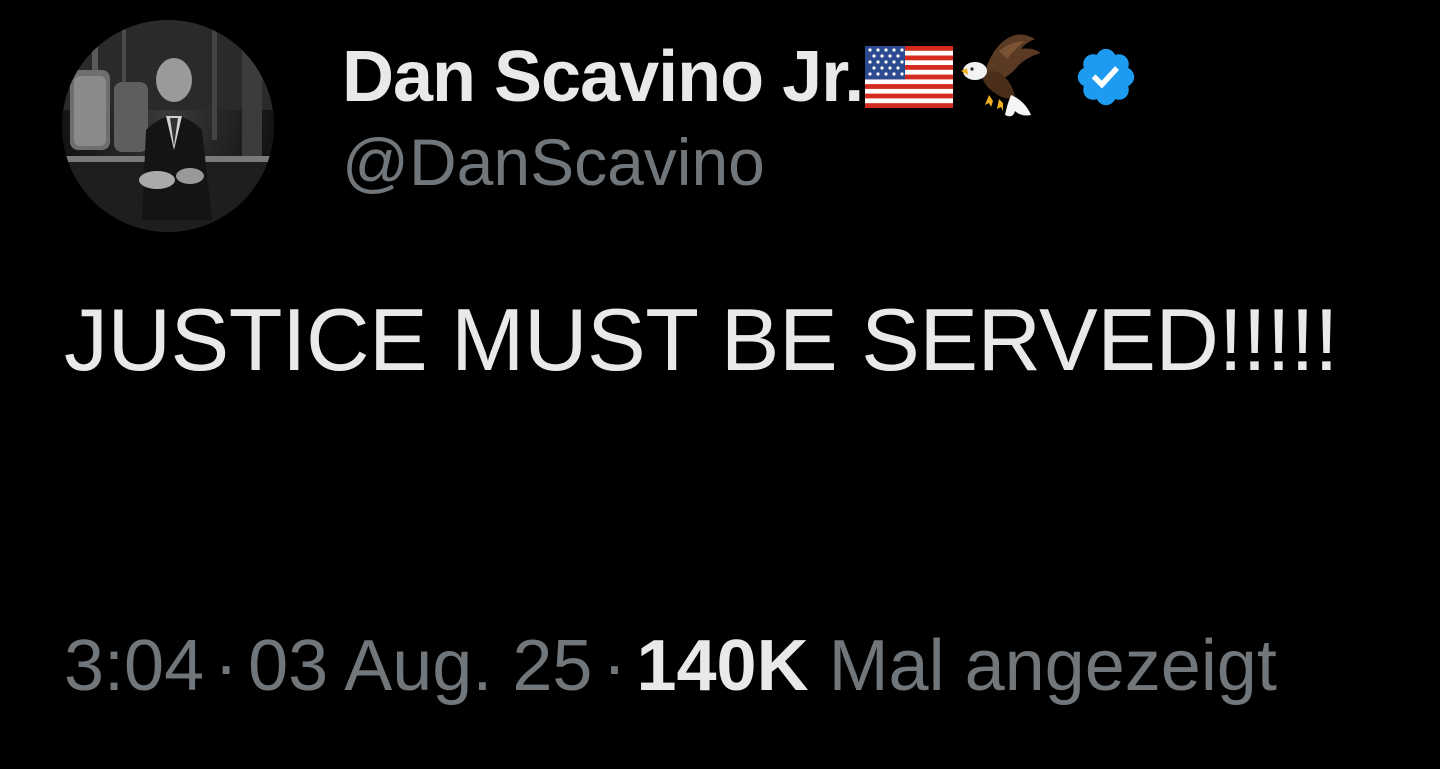  What do you see at coordinates (740, 162) in the screenshot?
I see `user-handle: @DanScavino` at bounding box center [740, 162].